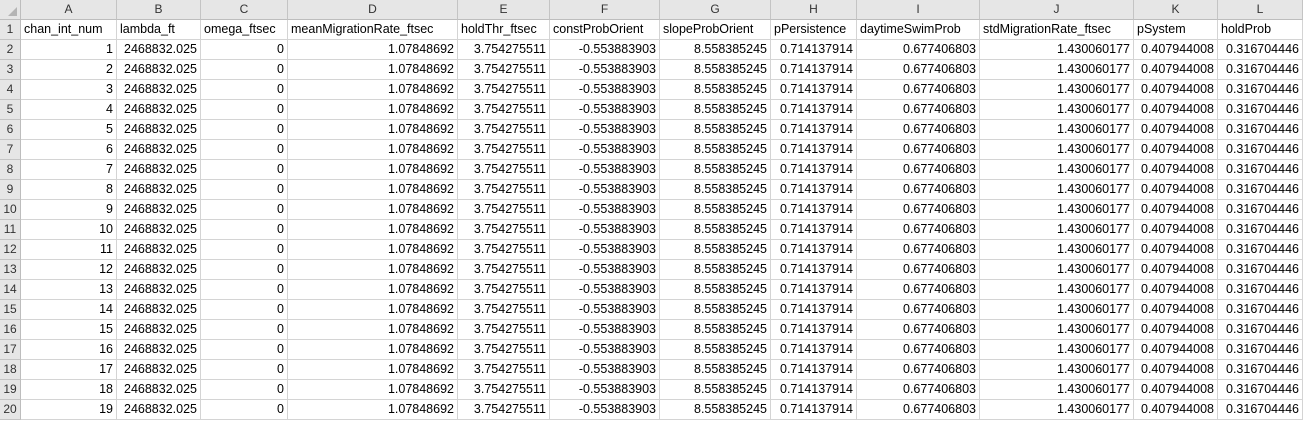  Describe the element at coordinates (10, 110) in the screenshot. I see `row-header-5: 5` at that location.